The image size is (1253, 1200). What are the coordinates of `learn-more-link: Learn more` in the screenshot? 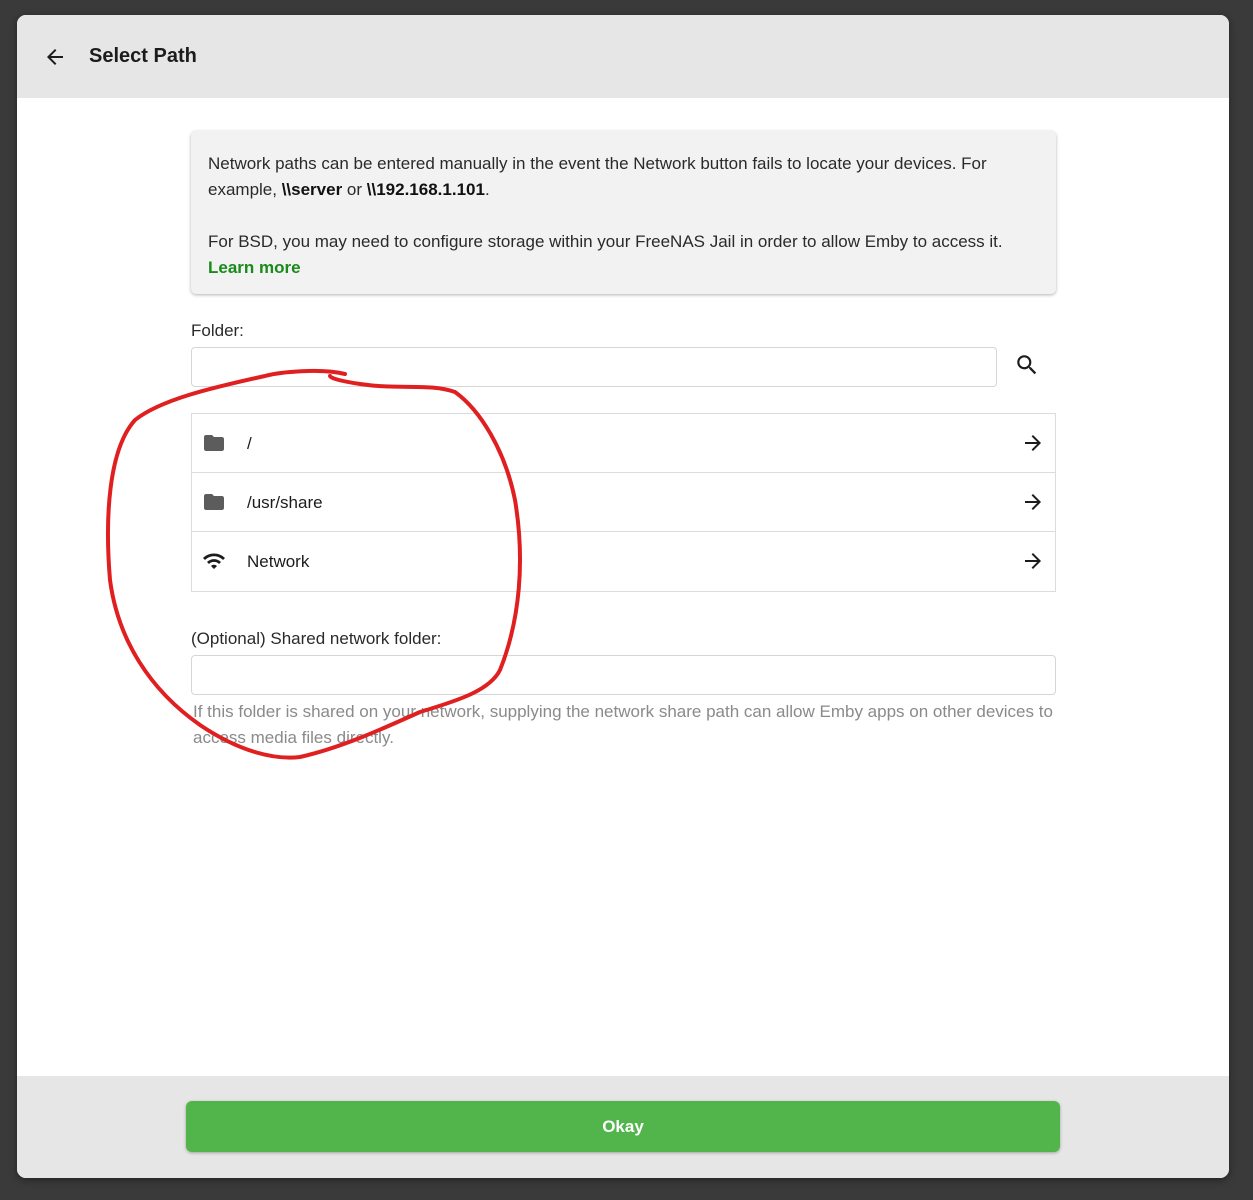 It's located at (254, 267).